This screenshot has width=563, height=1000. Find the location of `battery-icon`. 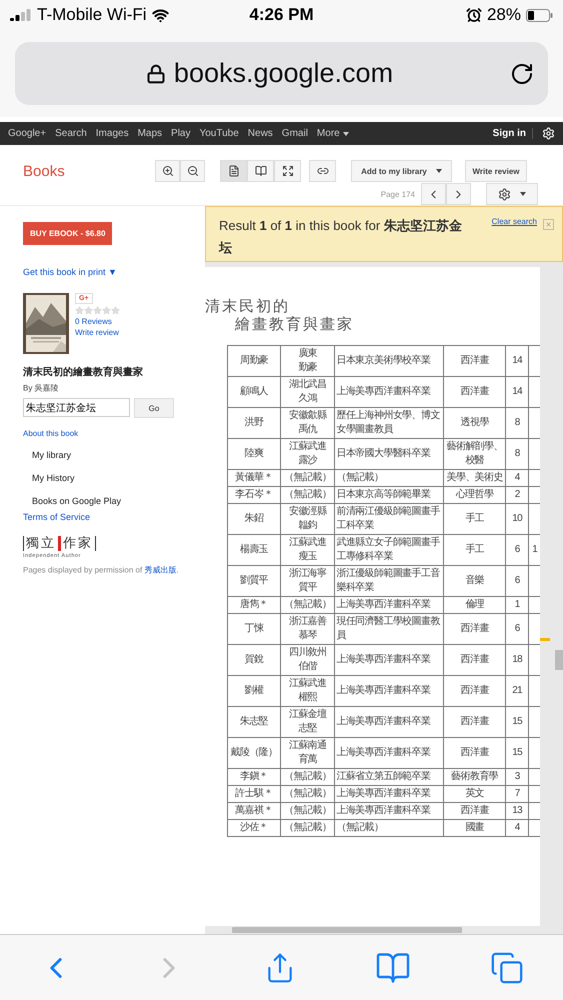

battery-icon is located at coordinates (539, 15).